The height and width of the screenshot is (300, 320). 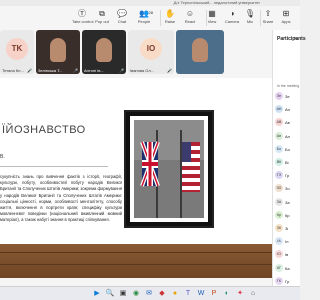 What do you see at coordinates (279, 148) in the screenshot?
I see `avatar: Бо` at bounding box center [279, 148].